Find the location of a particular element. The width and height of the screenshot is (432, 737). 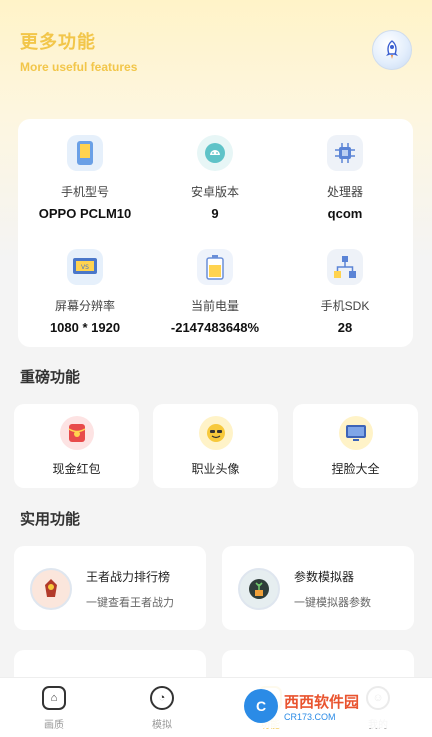

nav-label: 模拟 is located at coordinates (162, 725).